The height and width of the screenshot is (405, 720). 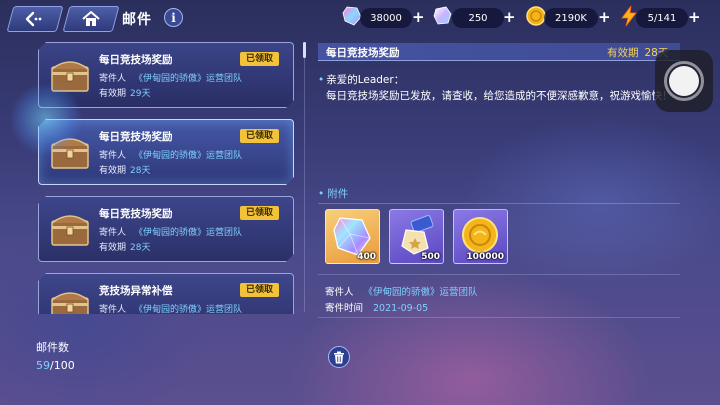 I want to click on home-button, so click(x=91, y=19).